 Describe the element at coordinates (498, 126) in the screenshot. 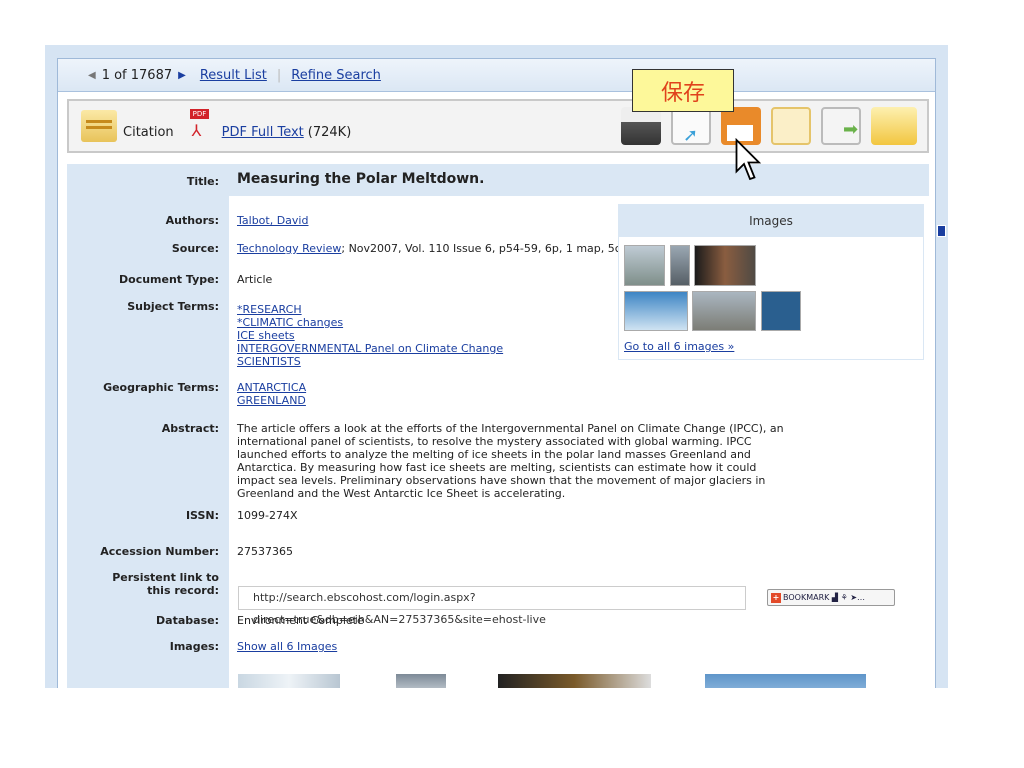

I see `toolbar: Citation PDF ⅄ PDF Full Text (724K) ➚ ➡` at that location.